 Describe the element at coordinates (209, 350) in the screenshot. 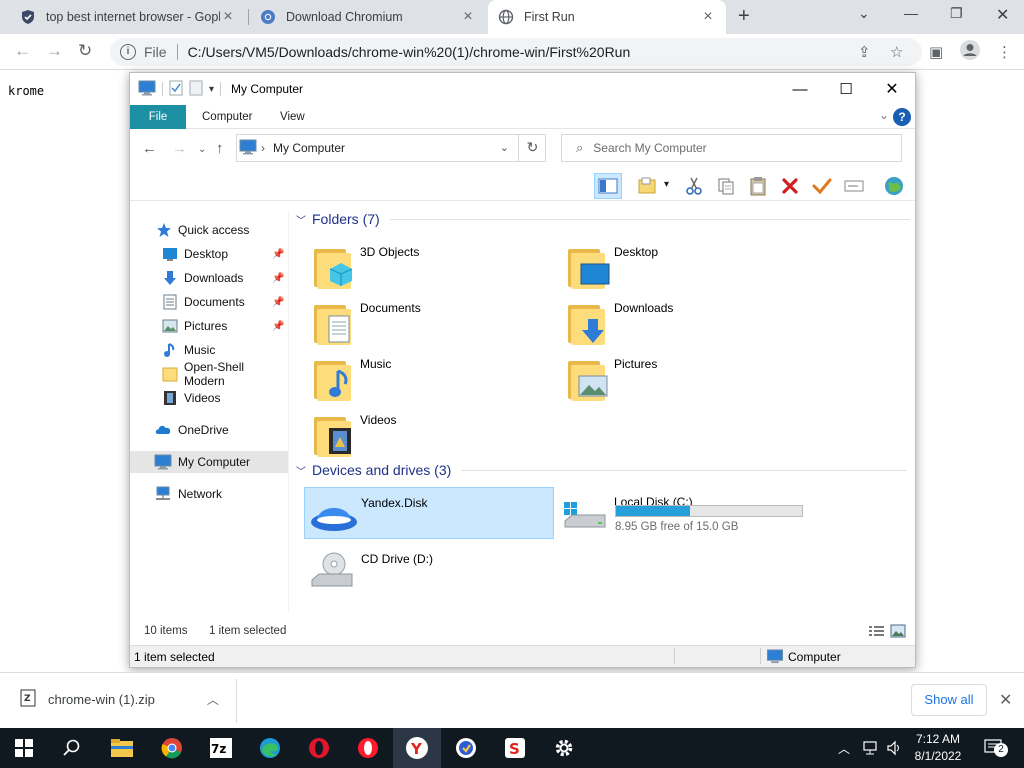

I see `nav-item-music: Music` at that location.